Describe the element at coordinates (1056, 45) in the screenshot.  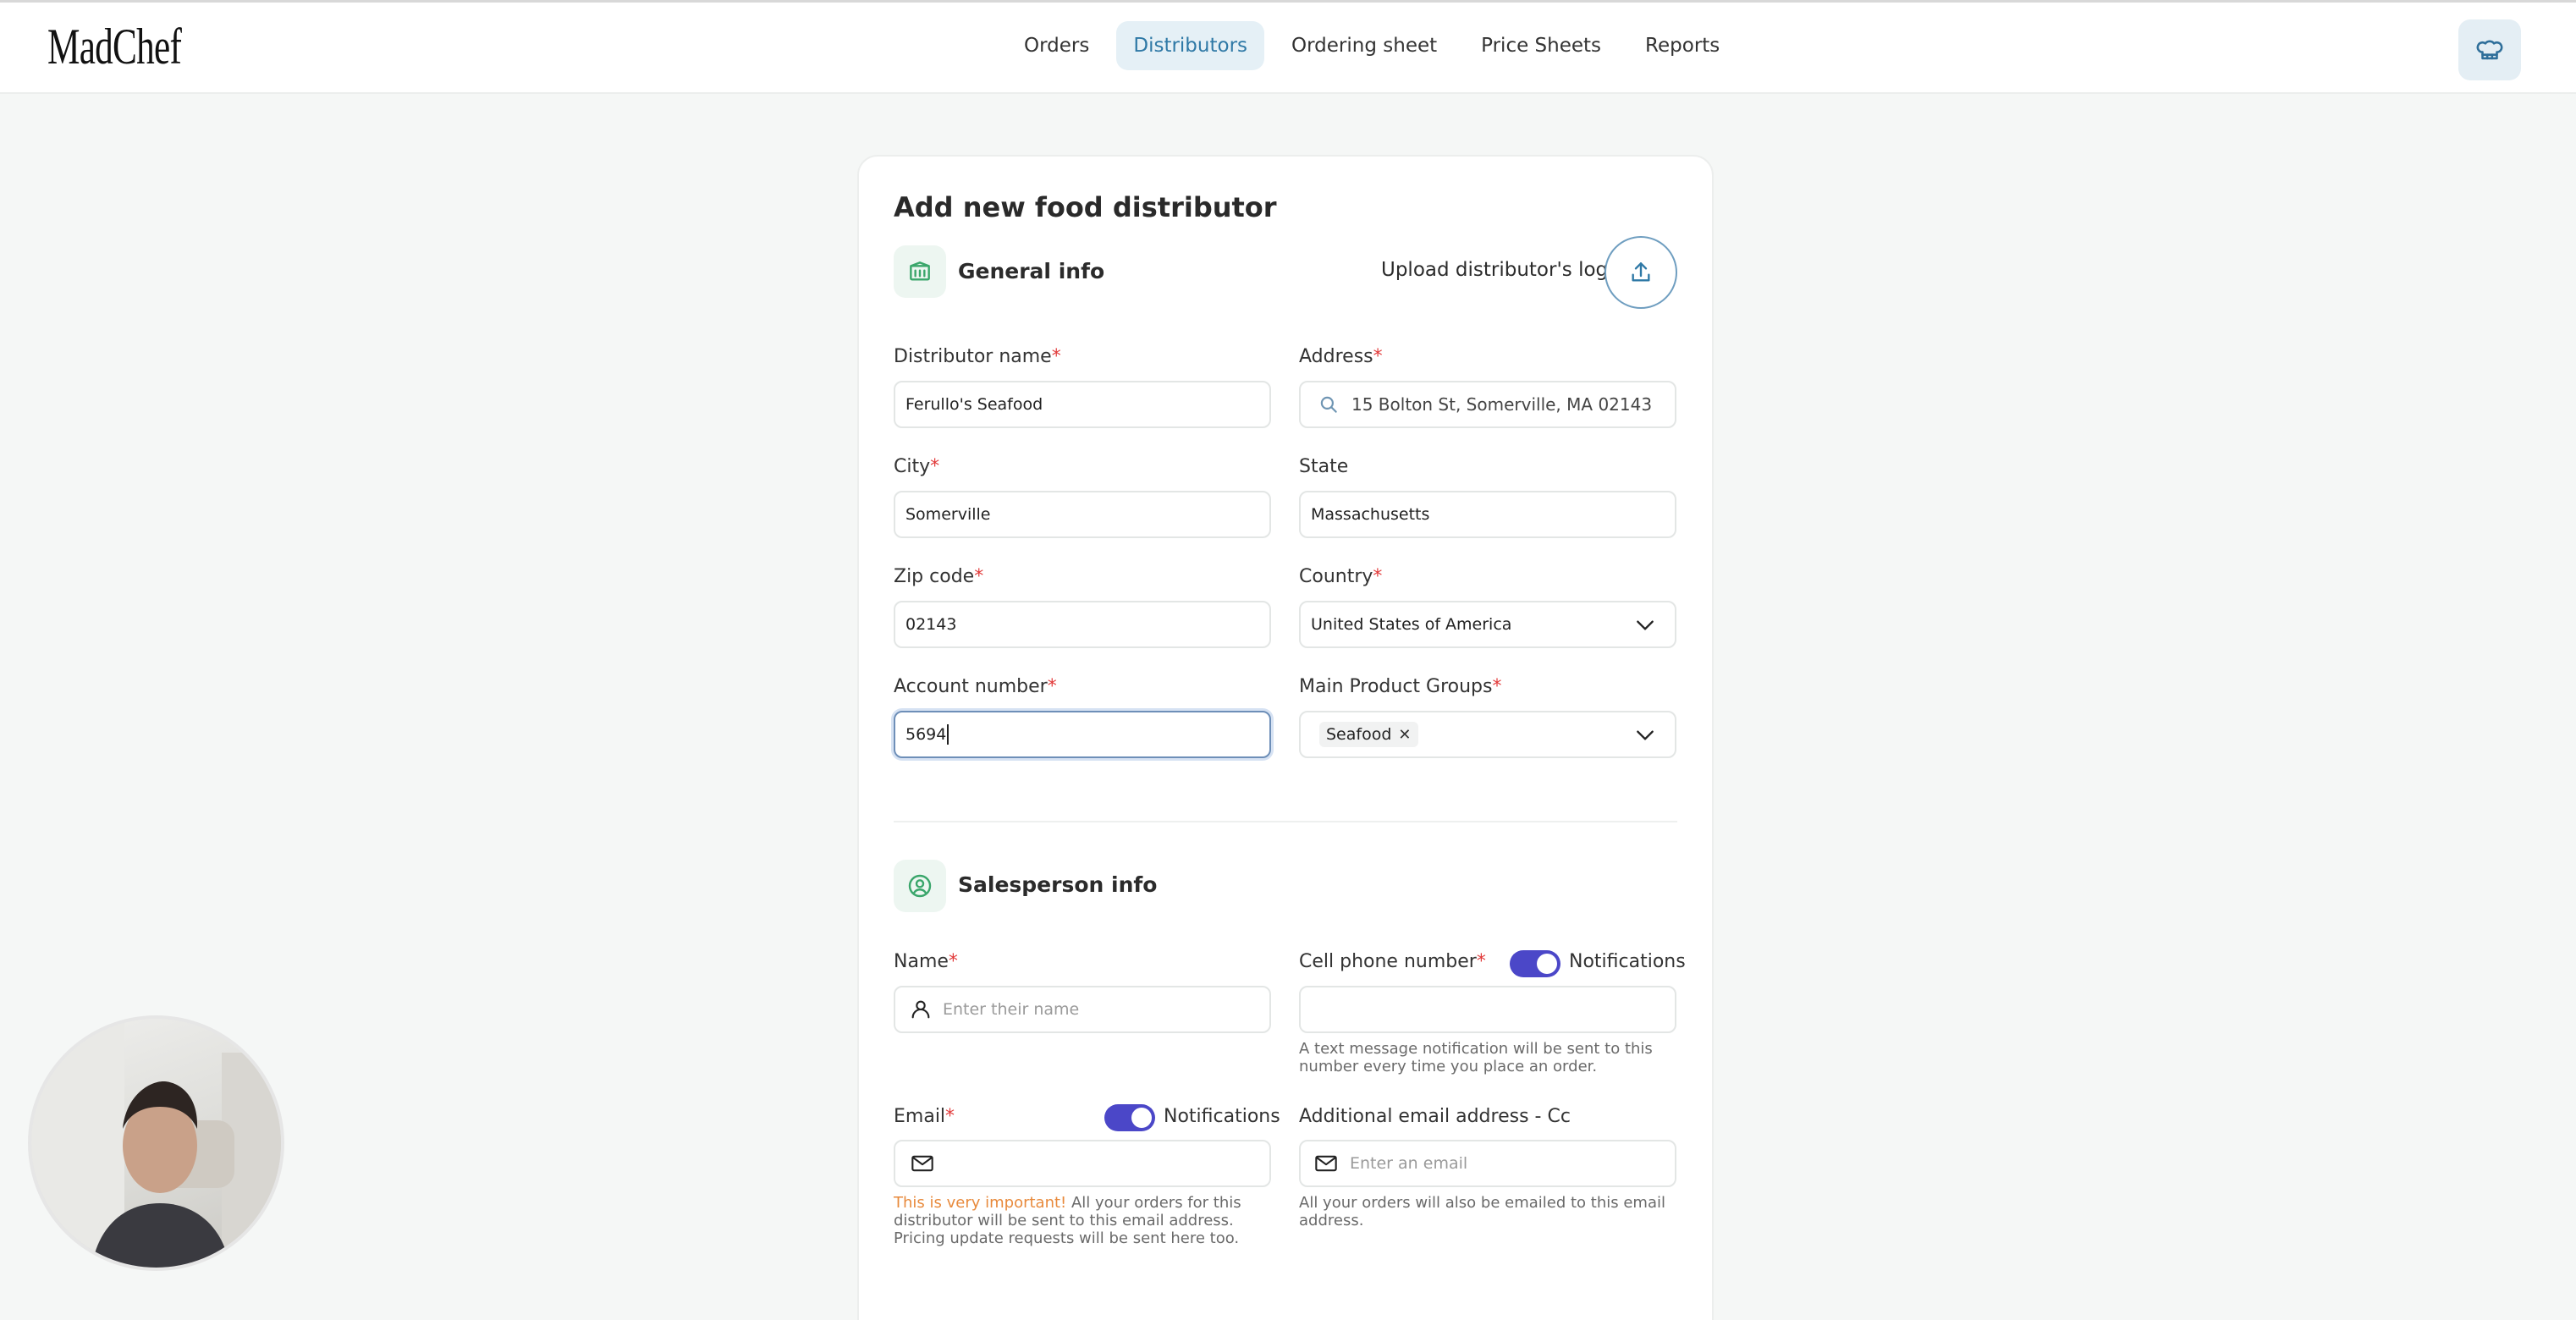
I see `nav-orders: Orders` at that location.